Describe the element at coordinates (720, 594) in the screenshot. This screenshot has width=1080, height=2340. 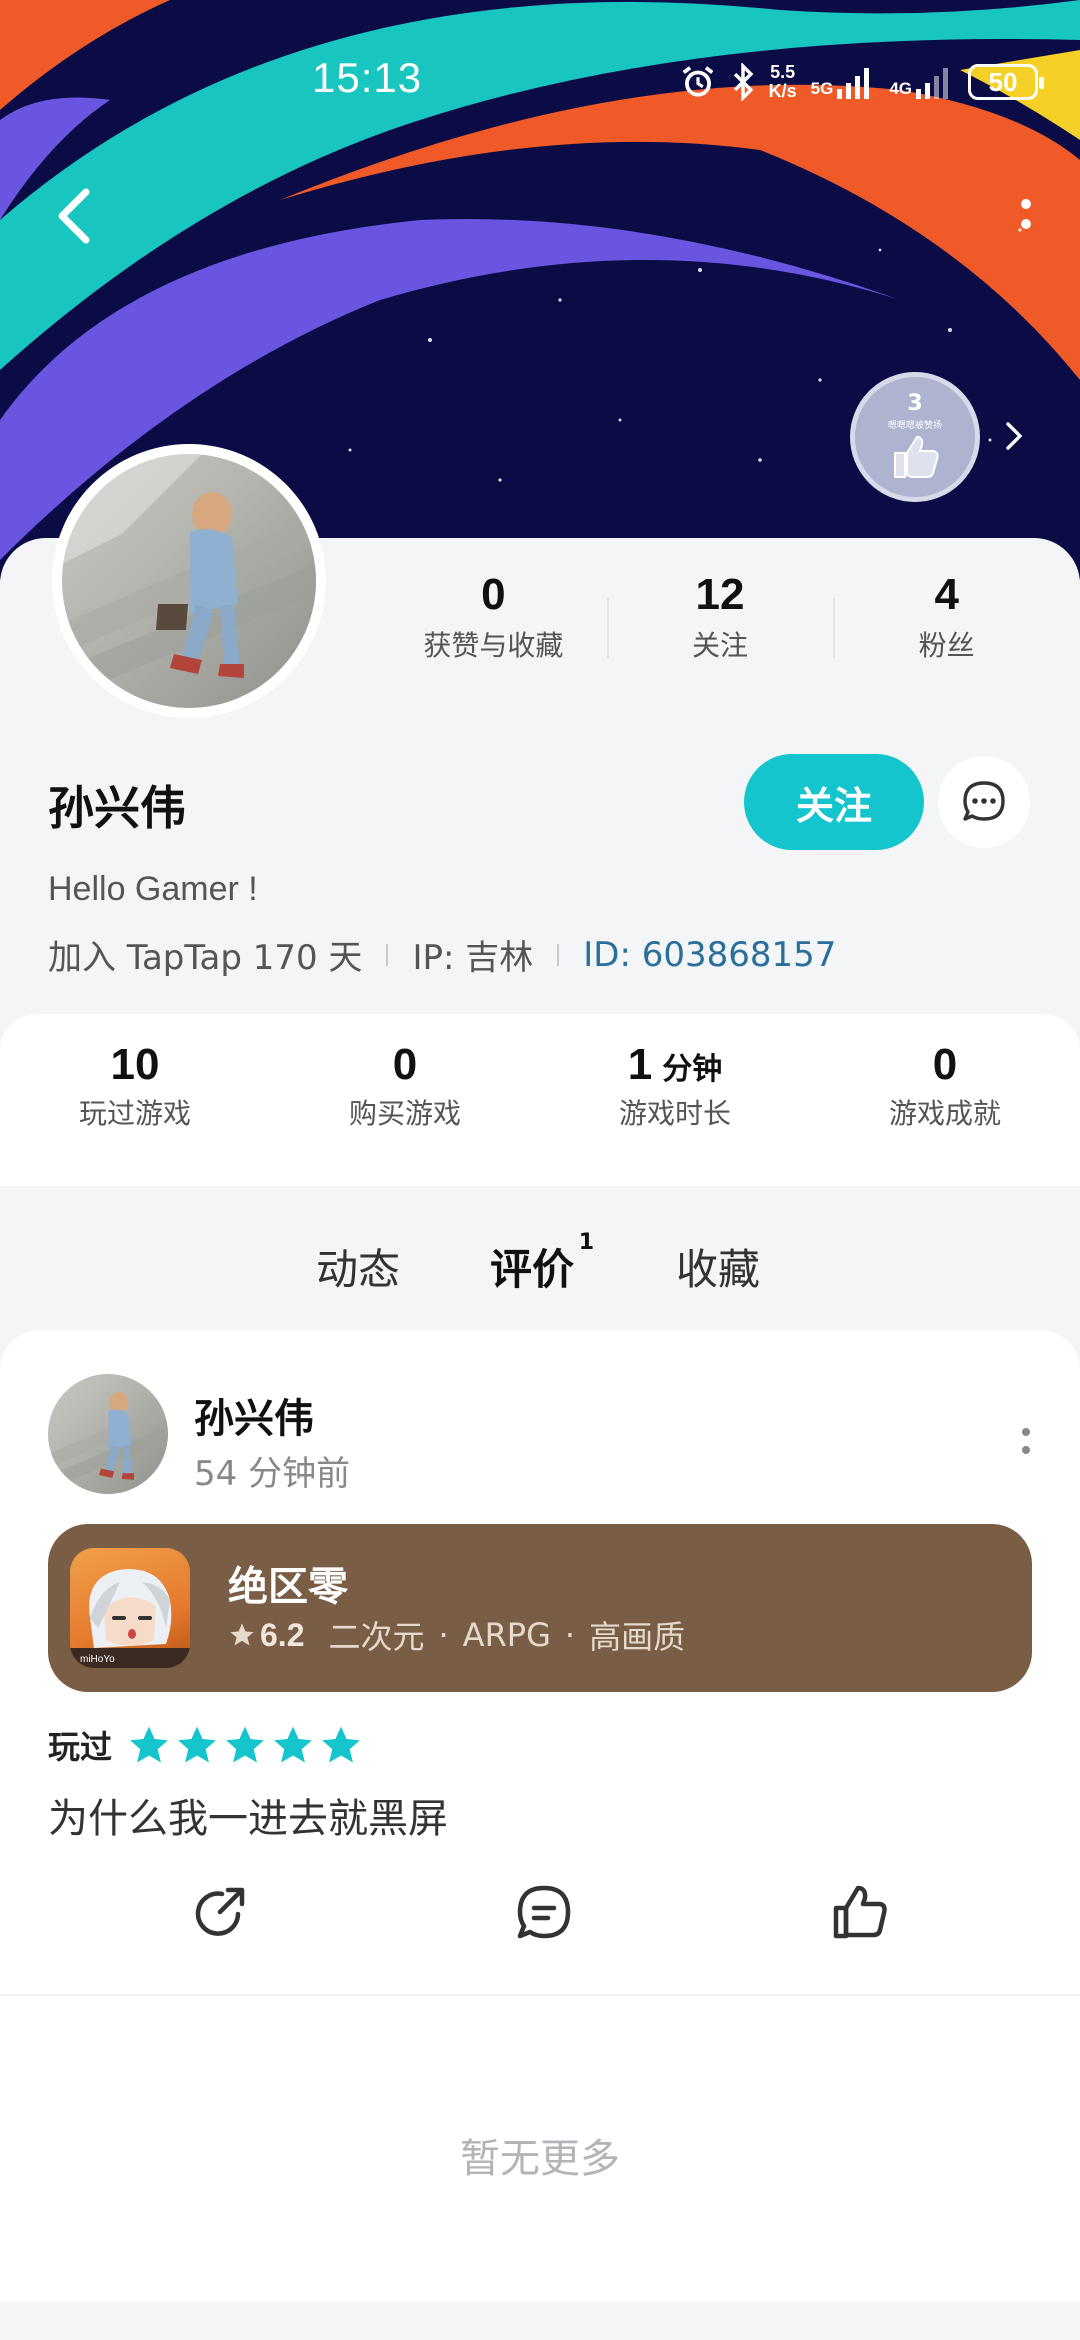
I see `stat-following-value: 12` at that location.